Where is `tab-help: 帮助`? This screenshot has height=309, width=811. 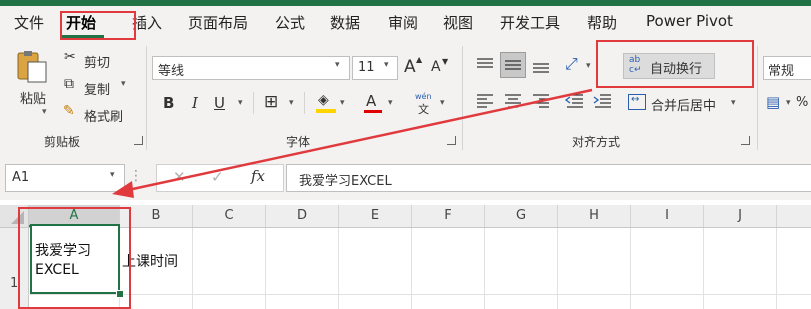 tab-help: 帮助 is located at coordinates (602, 22).